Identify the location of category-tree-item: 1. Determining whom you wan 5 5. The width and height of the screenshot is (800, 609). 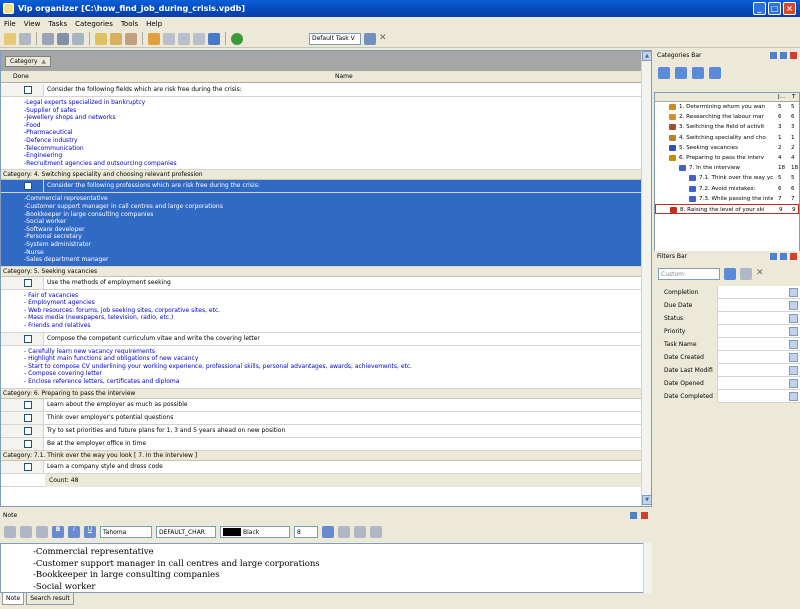
(727, 107).